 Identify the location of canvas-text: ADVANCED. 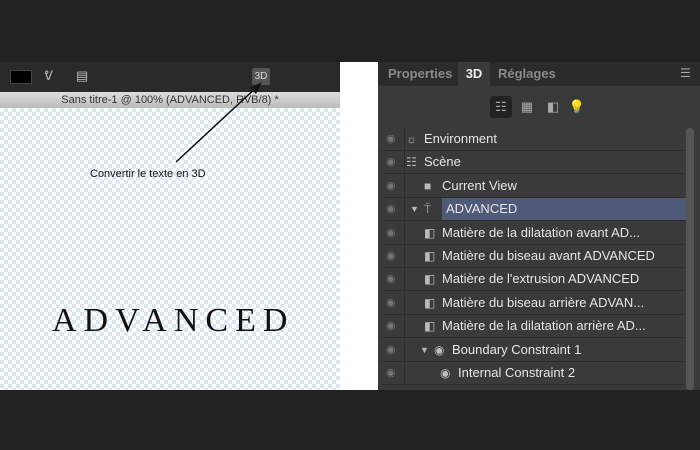
(173, 320).